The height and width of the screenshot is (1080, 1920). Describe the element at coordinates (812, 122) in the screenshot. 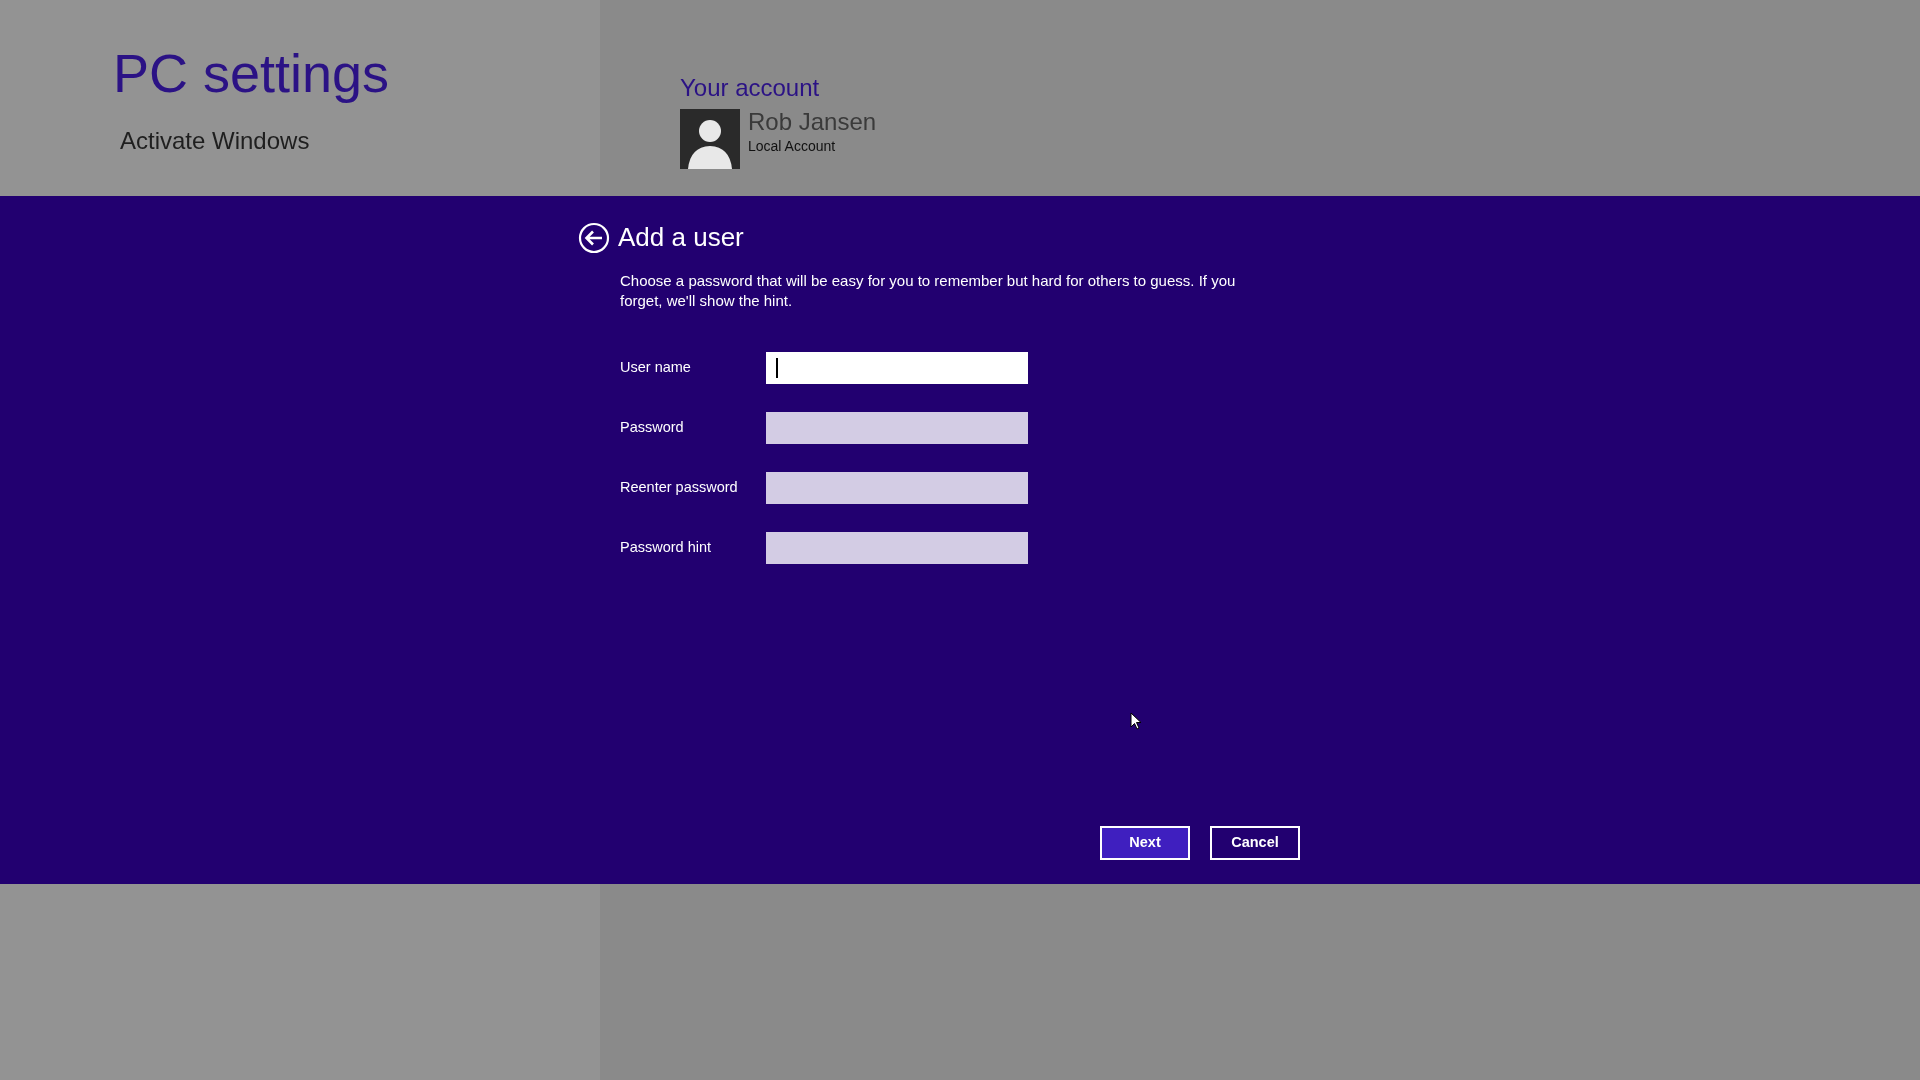

I see `account-name: Rob Jansen` at that location.